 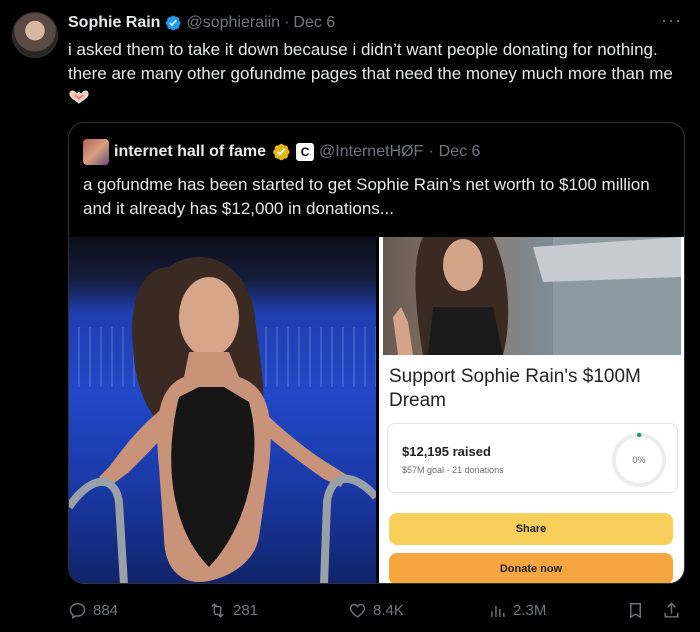 I want to click on views-button: 2.3M, so click(x=517, y=610).